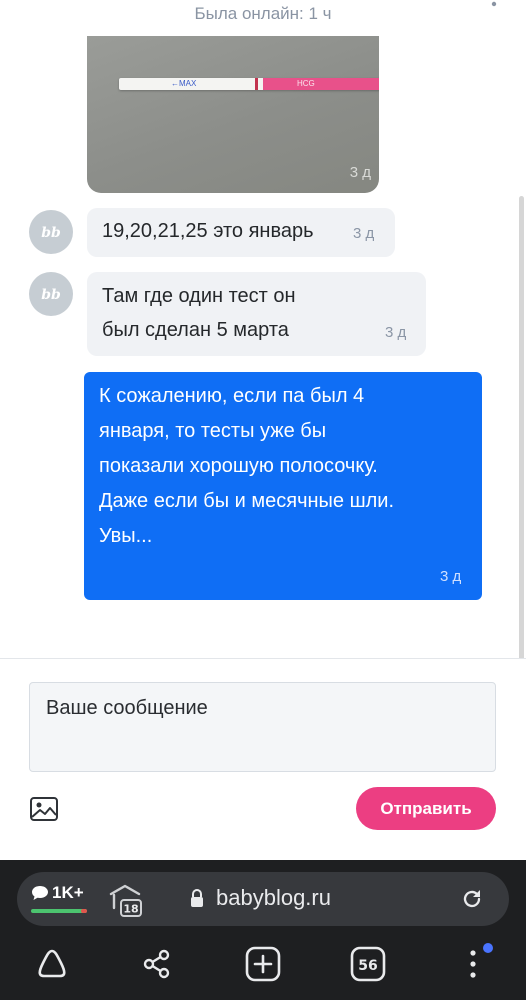 The width and height of the screenshot is (526, 1000). What do you see at coordinates (68, 892) in the screenshot?
I see `comments-count: 1K+` at bounding box center [68, 892].